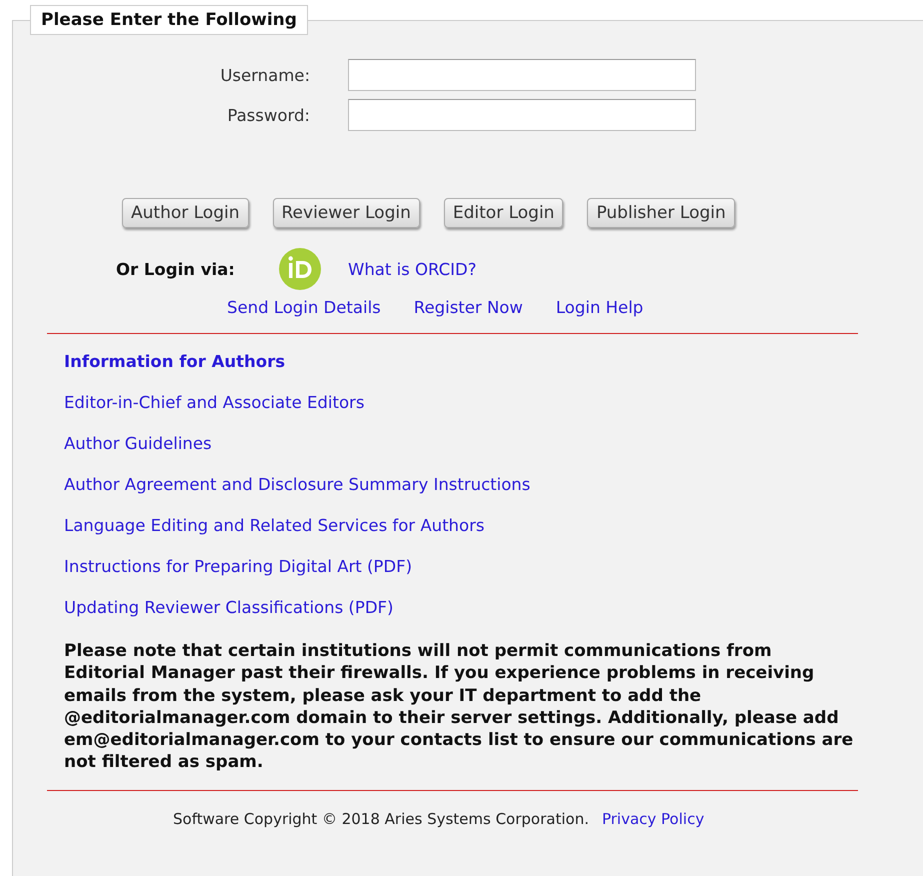 The height and width of the screenshot is (876, 923). I want to click on field-label: Password:, so click(268, 115).